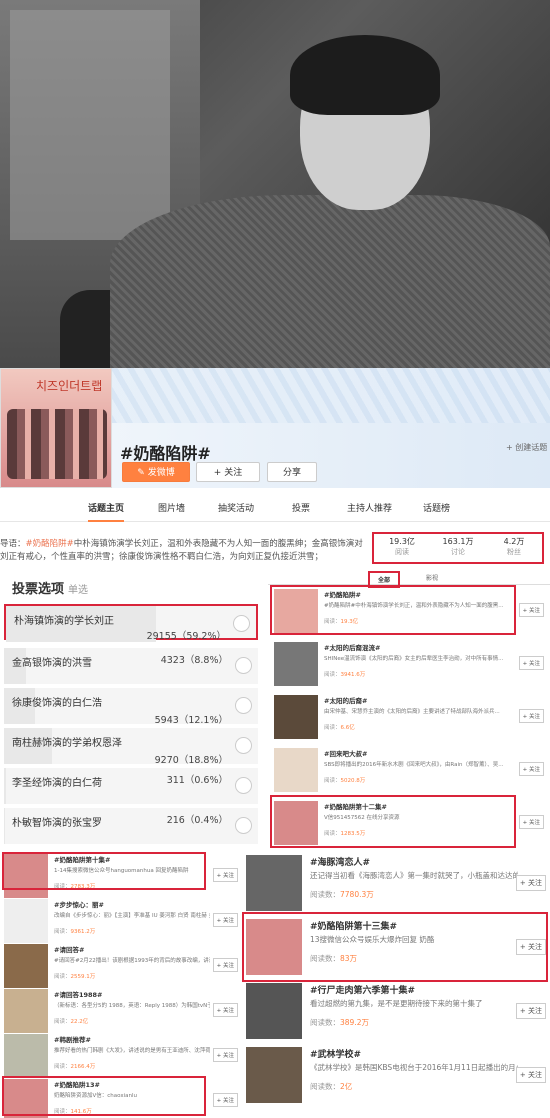 The image size is (550, 1118). I want to click on follow-button: + 关注, so click(228, 472).